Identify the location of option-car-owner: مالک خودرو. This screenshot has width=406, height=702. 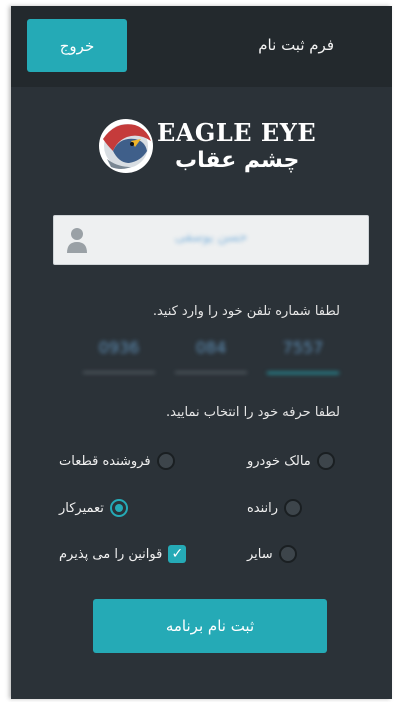
(291, 461).